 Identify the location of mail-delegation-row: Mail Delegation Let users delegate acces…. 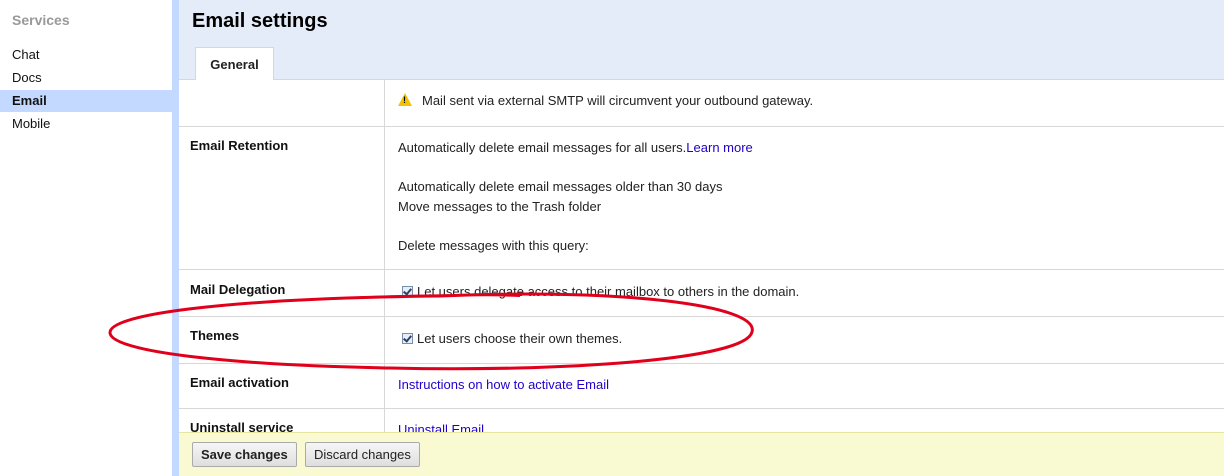
(701, 293).